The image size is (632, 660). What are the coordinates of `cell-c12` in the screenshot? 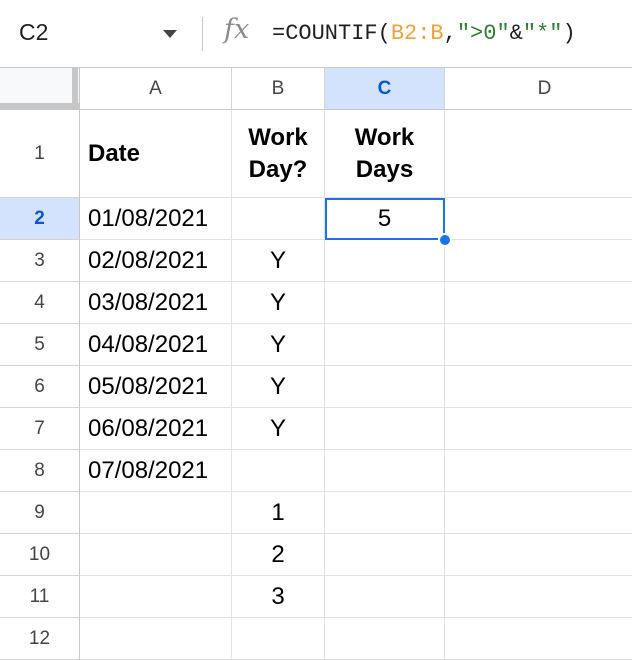 It's located at (385, 639).